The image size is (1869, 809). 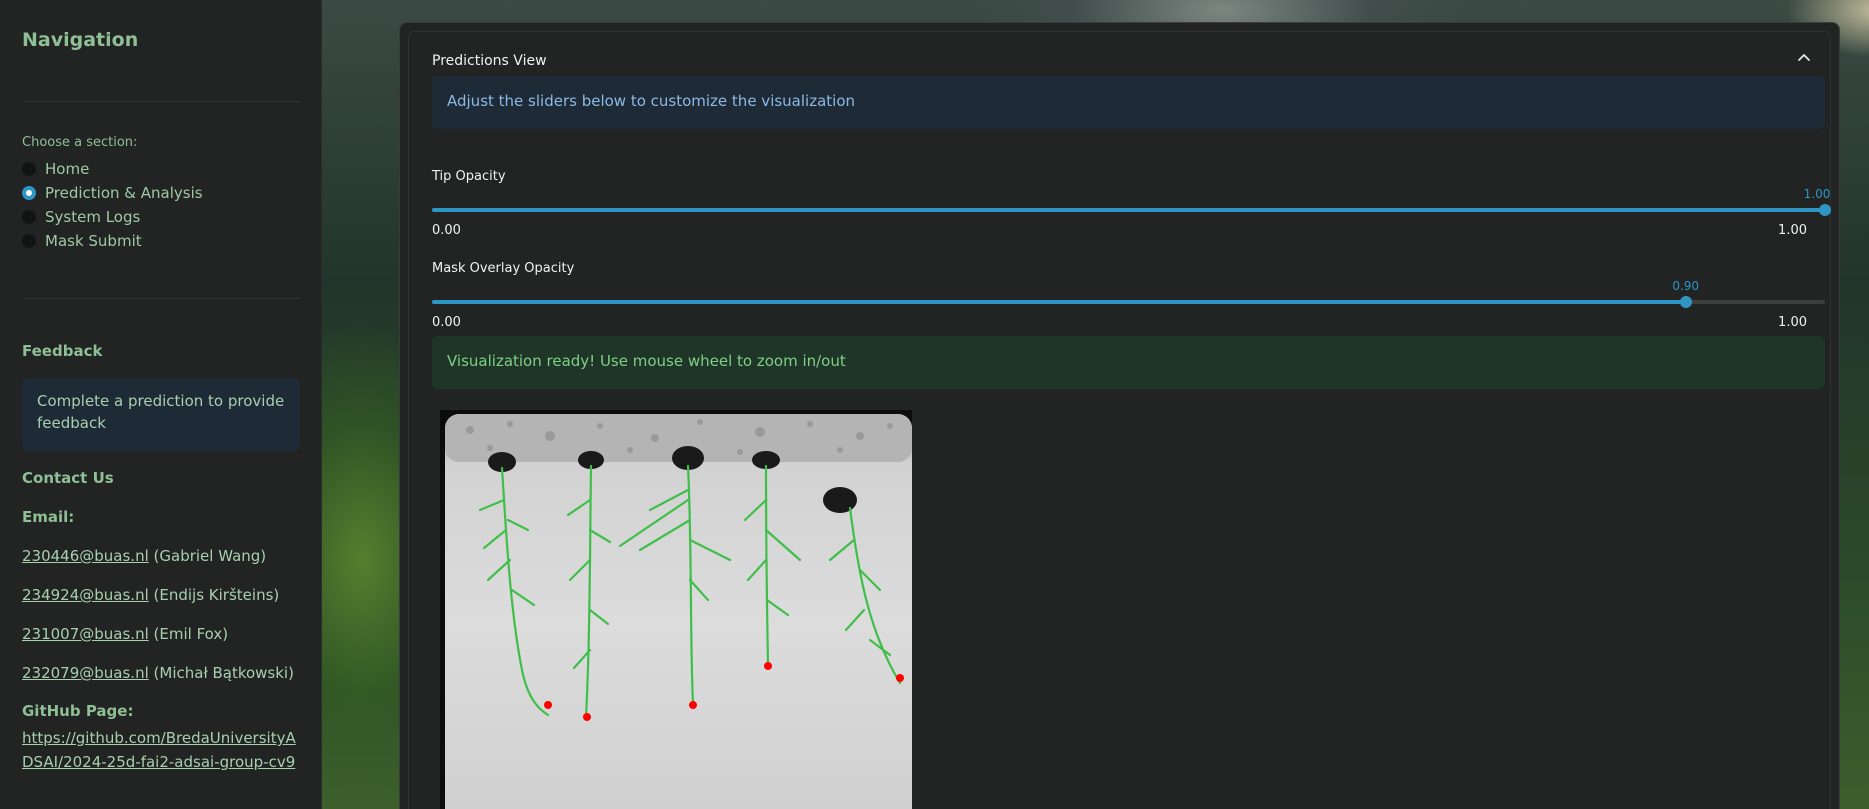 What do you see at coordinates (1685, 302) in the screenshot?
I see `slider-thumb-mask-overlay-opacity` at bounding box center [1685, 302].